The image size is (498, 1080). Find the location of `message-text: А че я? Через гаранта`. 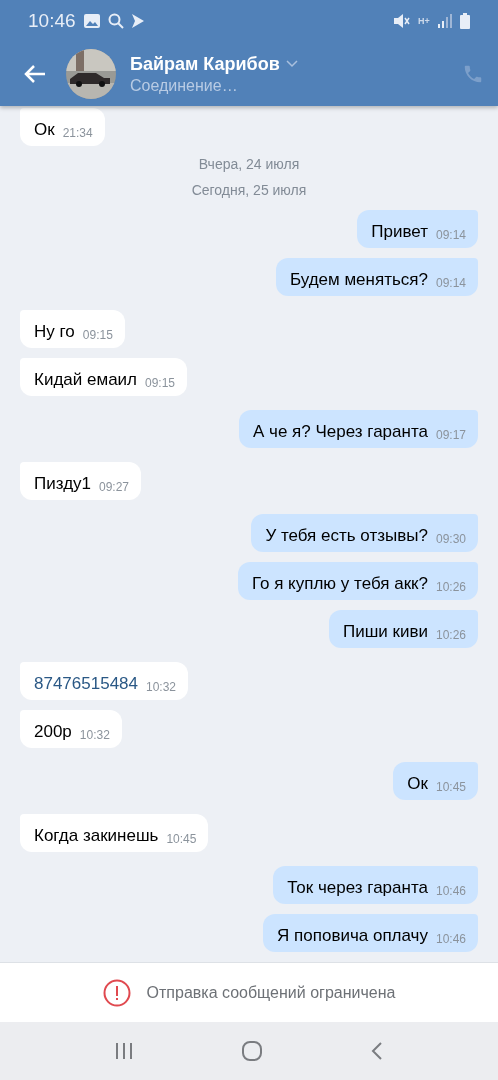

message-text: А че я? Через гаранта is located at coordinates (340, 432).